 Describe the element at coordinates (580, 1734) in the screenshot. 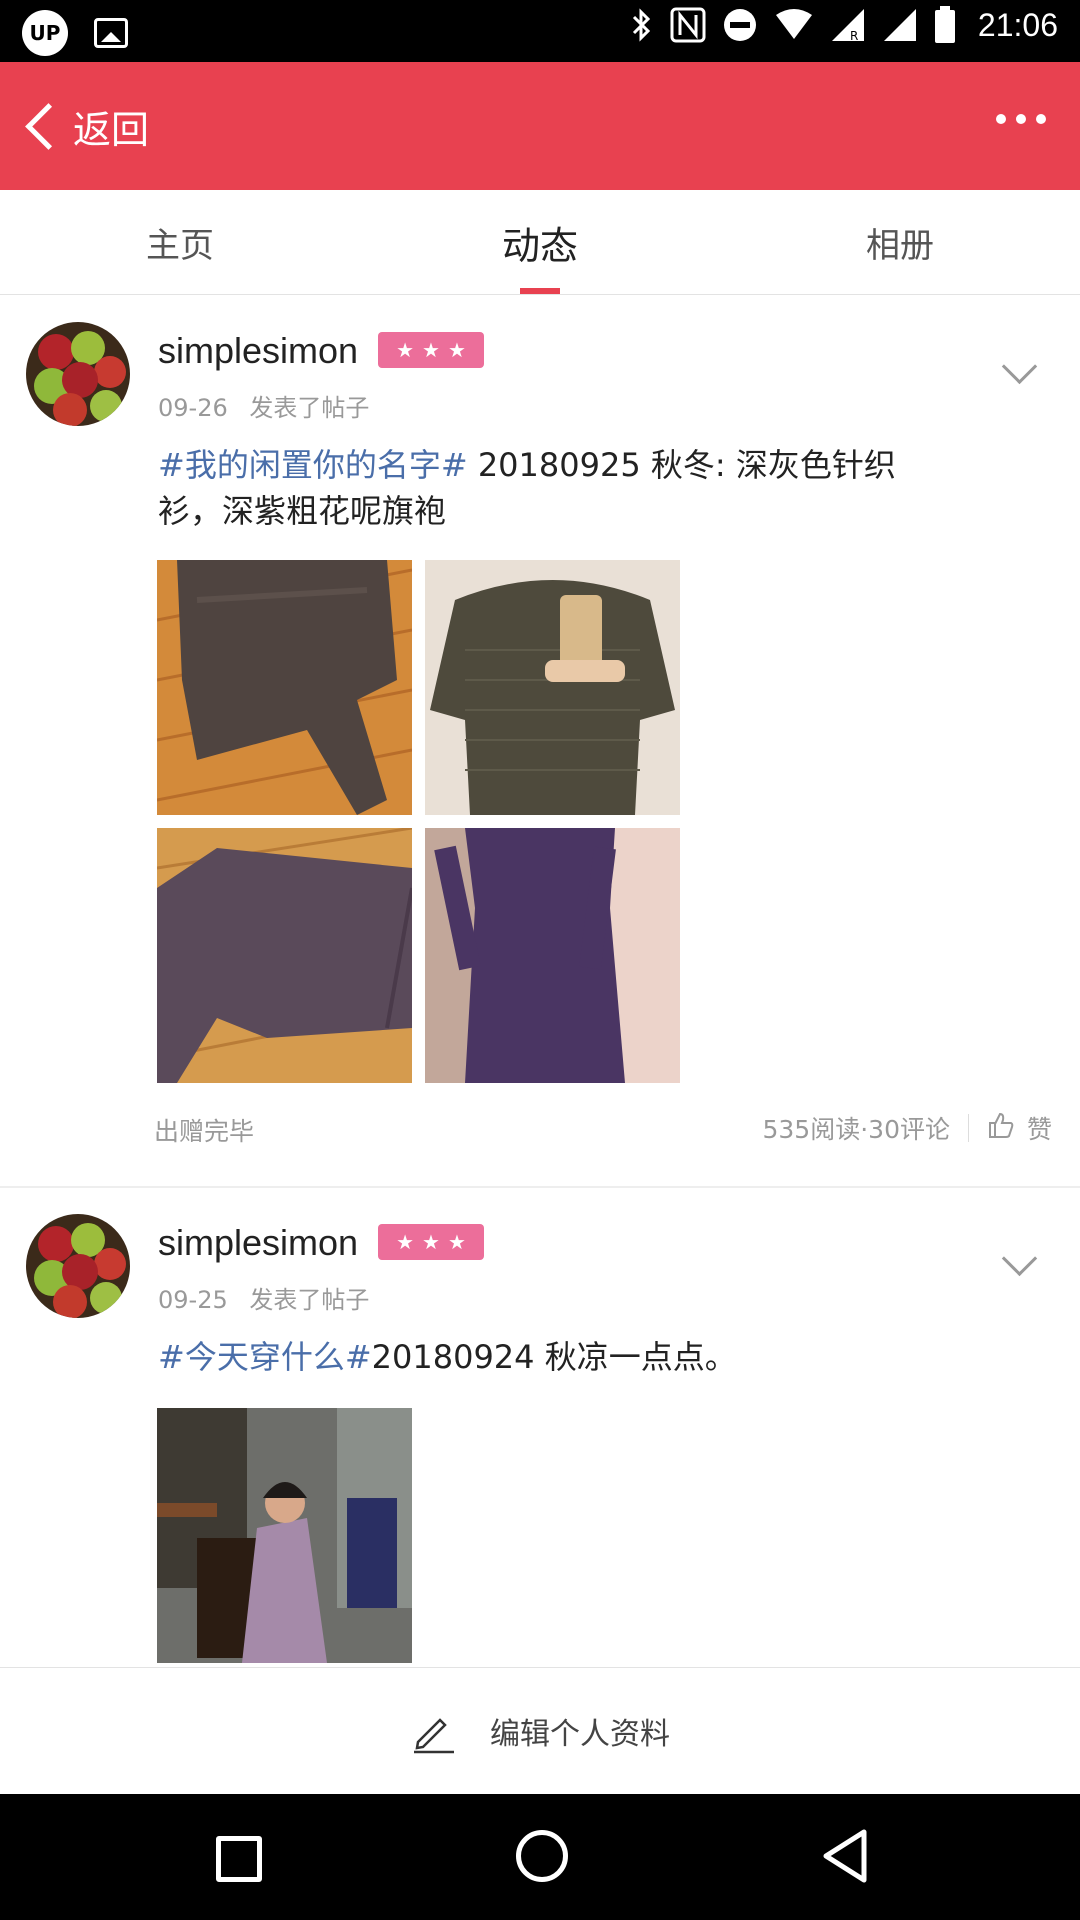

I see `edit-profile-label: 编辑个人资料` at that location.